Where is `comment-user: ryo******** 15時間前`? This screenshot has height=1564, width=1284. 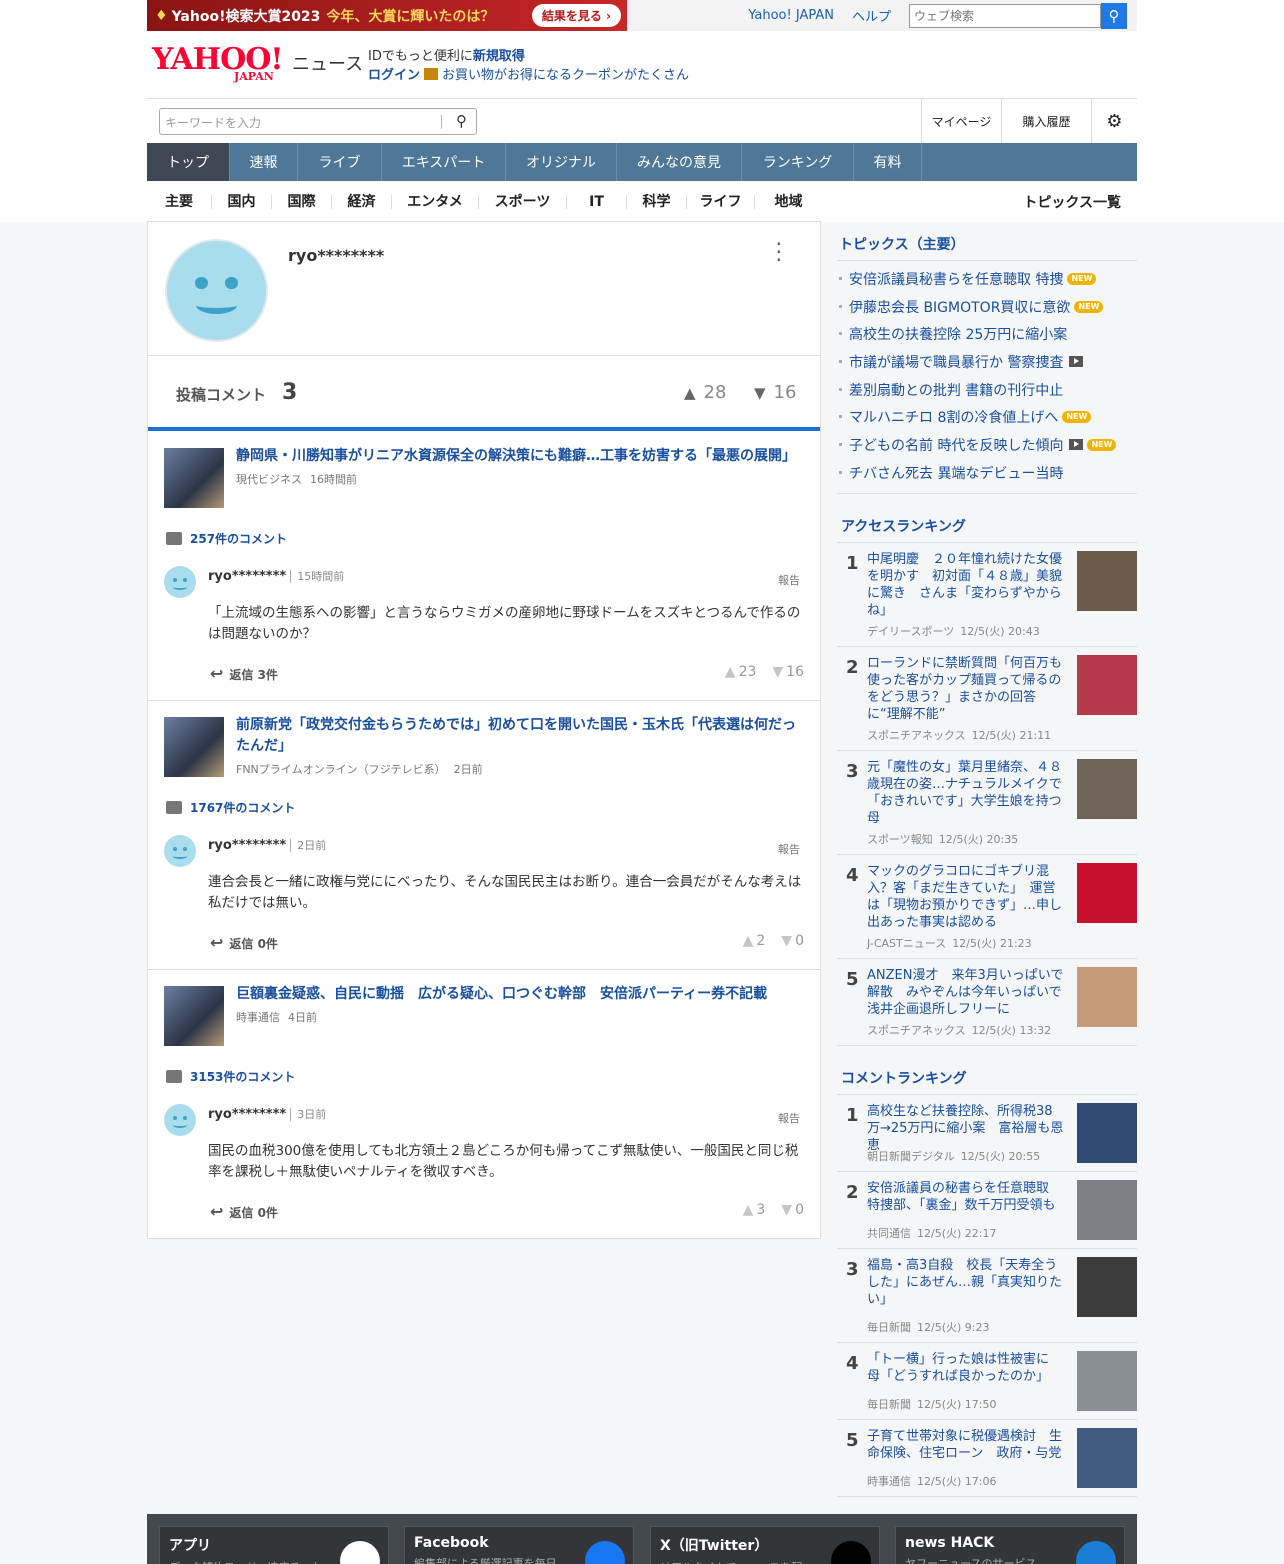
comment-user: ryo******** 15時間前 is located at coordinates (276, 576).